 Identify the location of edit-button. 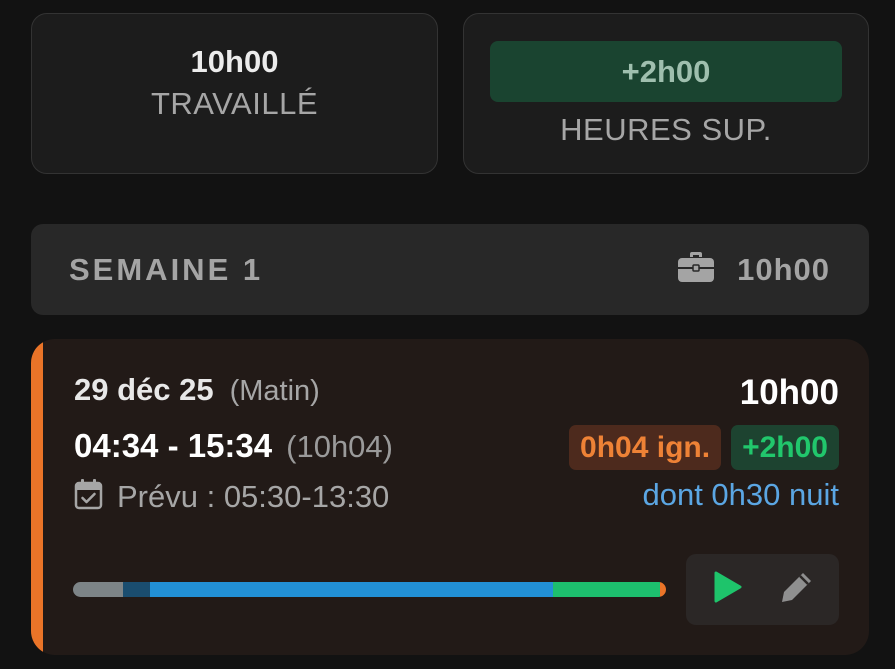
(797, 590).